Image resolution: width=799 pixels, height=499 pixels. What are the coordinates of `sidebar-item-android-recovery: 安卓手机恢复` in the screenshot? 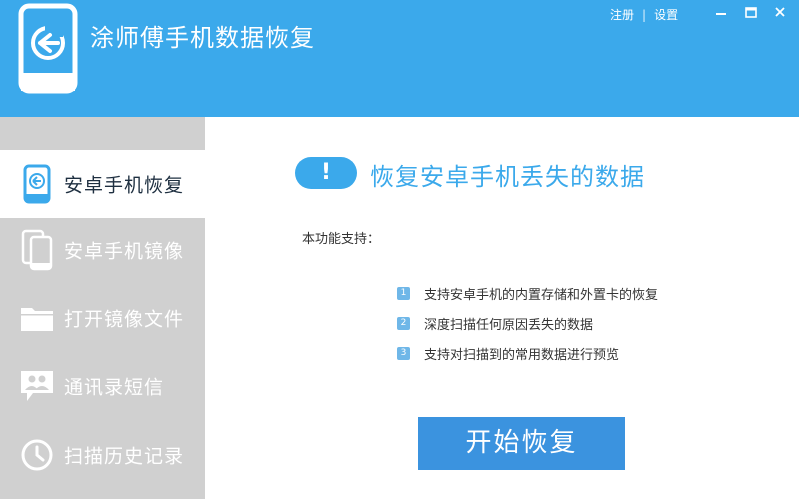 It's located at (102, 184).